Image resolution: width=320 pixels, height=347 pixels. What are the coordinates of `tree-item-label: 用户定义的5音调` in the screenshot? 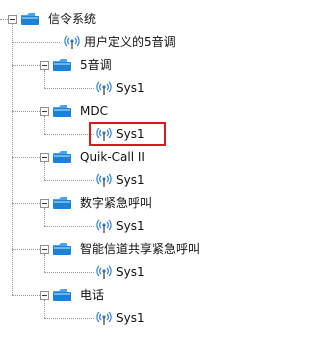 It's located at (130, 42).